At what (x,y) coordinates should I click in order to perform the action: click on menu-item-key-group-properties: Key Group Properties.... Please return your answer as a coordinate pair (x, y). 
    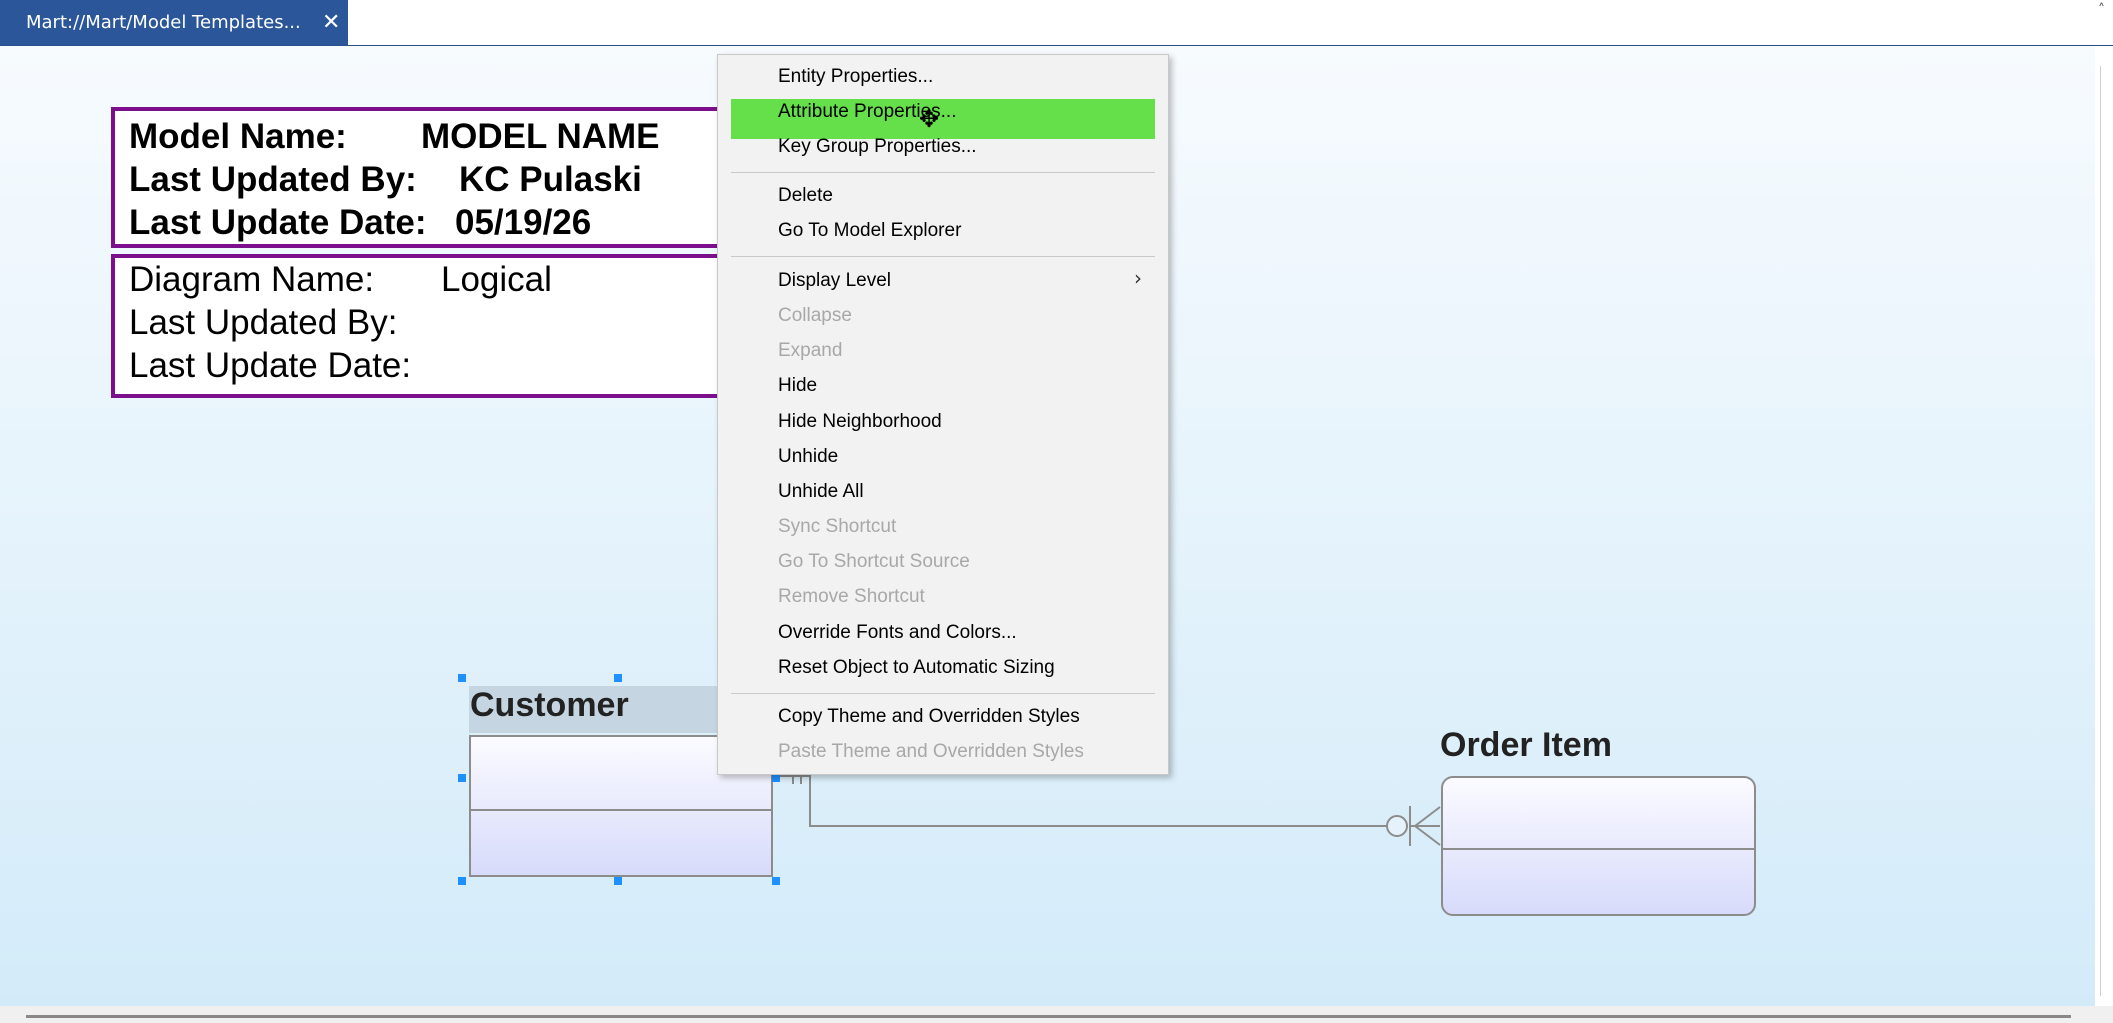
    Looking at the image, I should click on (877, 147).